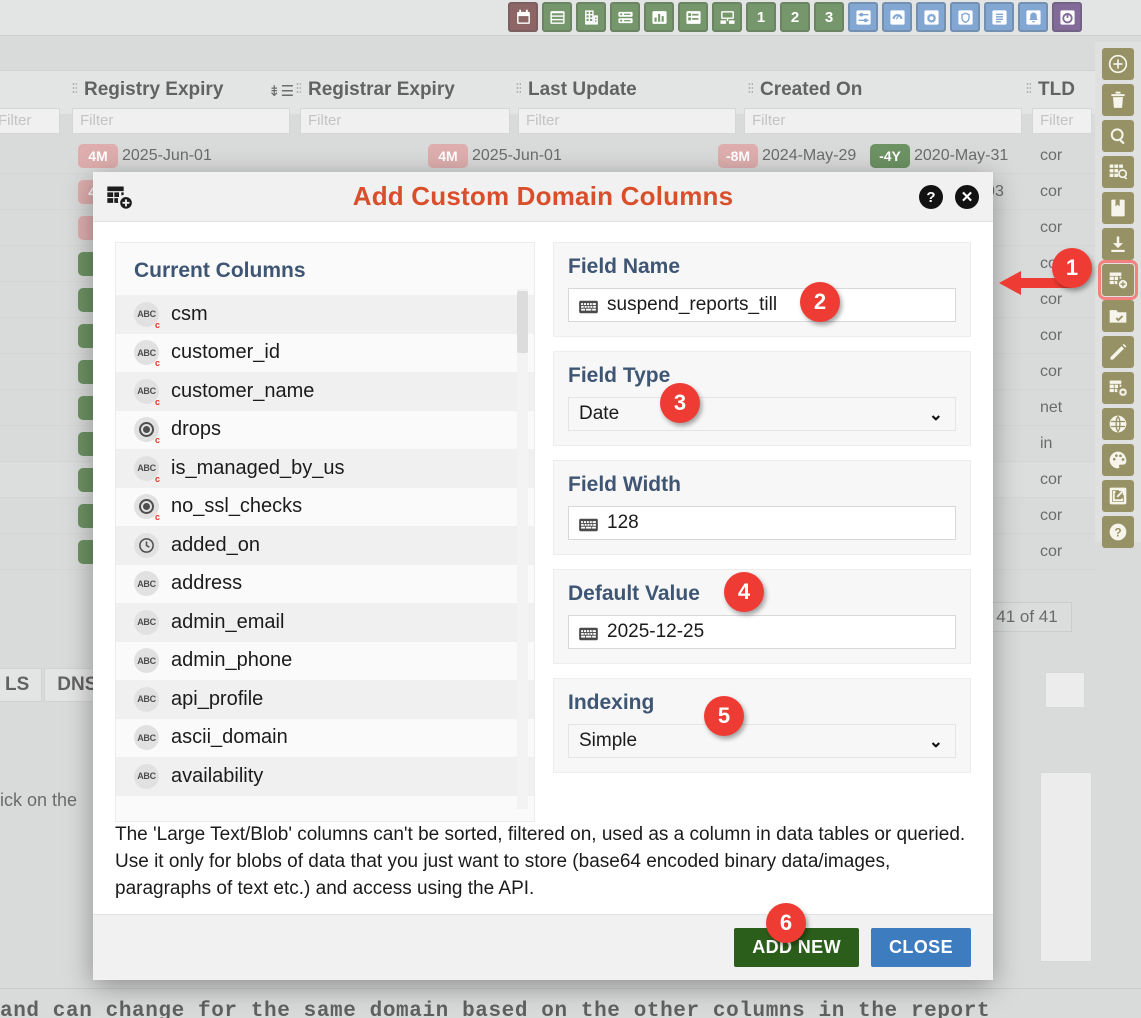 The image size is (1141, 1018). Describe the element at coordinates (762, 741) in the screenshot. I see `indexing-select: Simple ⌄` at that location.